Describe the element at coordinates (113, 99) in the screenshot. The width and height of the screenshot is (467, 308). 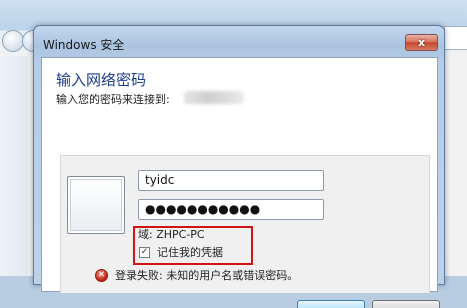
I see `connect-to-label: 输入您的密码来连接到:` at that location.